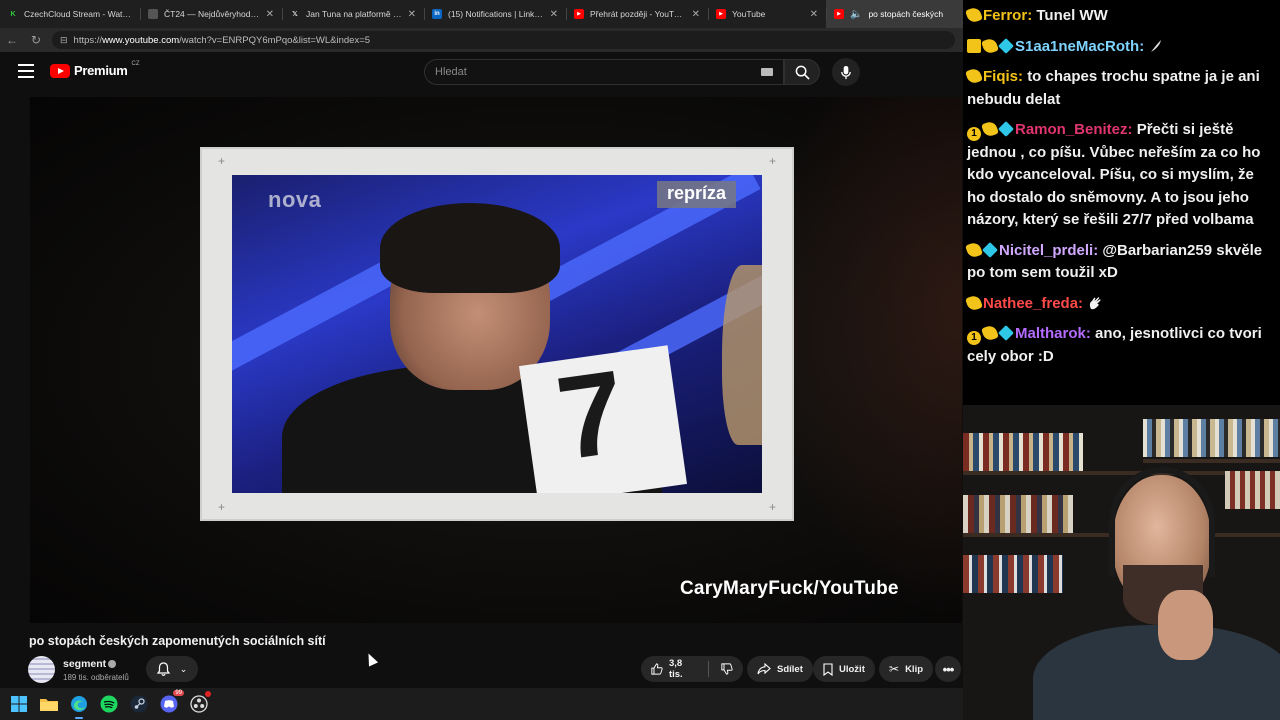 The image size is (1280, 720). What do you see at coordinates (657, 669) in the screenshot?
I see `thumbs-up-icon` at bounding box center [657, 669].